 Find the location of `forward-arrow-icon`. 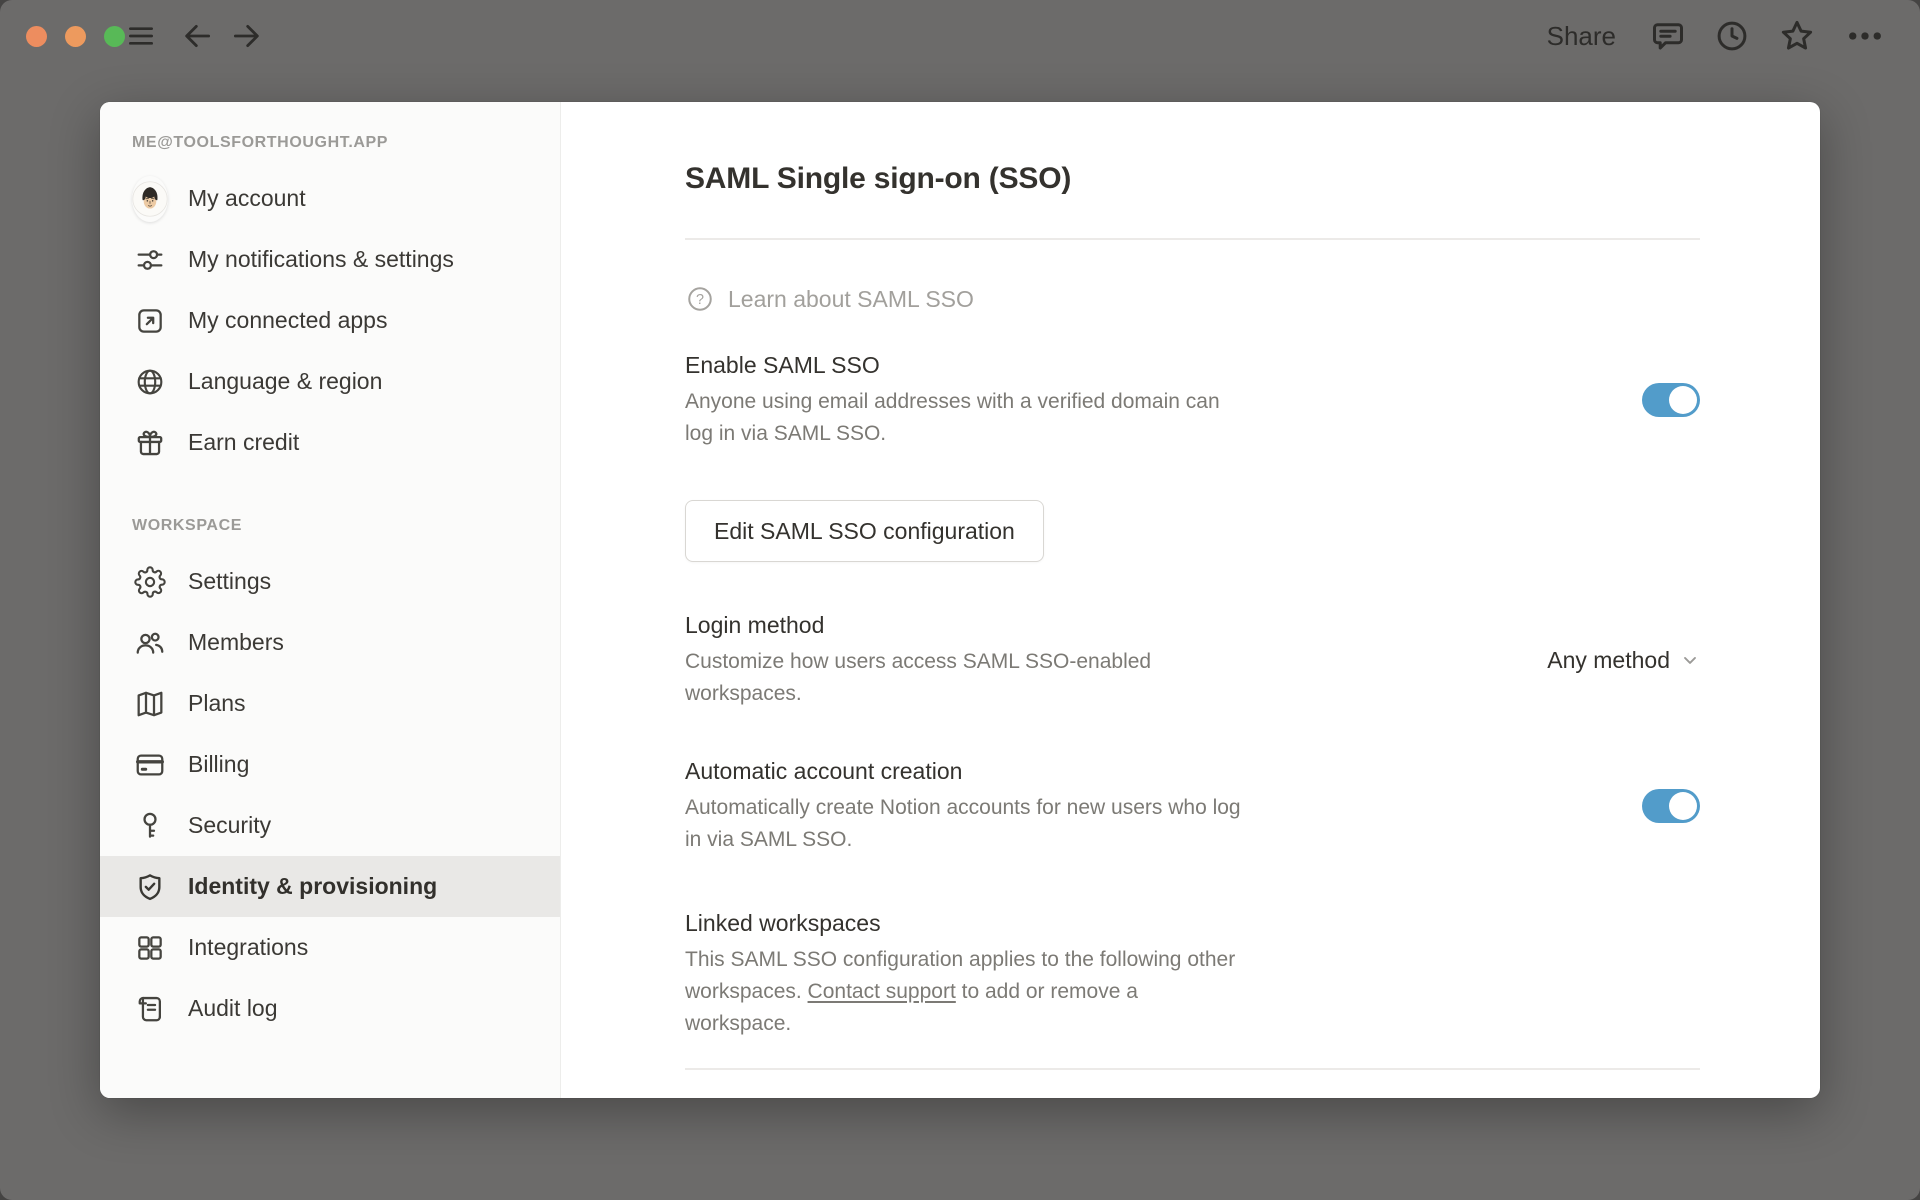

forward-arrow-icon is located at coordinates (246, 36).